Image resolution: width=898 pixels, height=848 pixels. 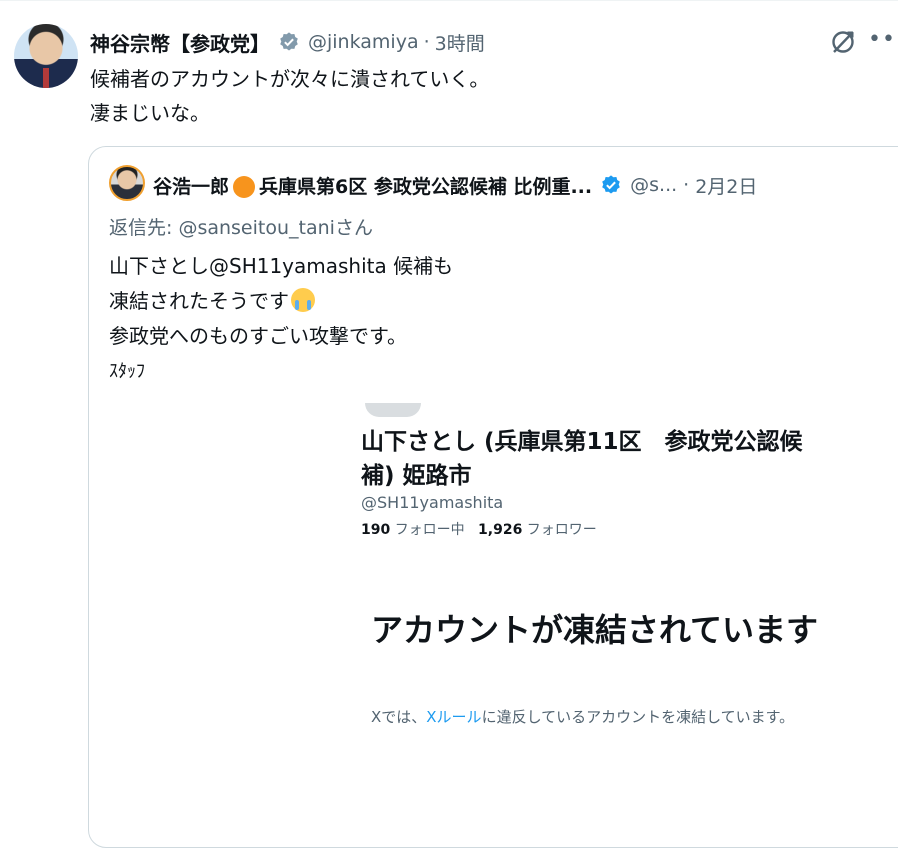 I want to click on reply-to-line: 返信先: @sanseitou_taniさん, so click(x=241, y=226).